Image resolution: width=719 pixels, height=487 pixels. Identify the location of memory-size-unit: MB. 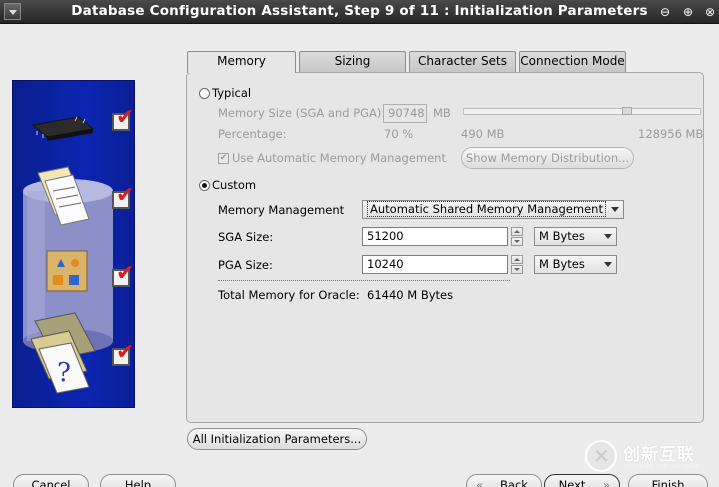
(442, 113).